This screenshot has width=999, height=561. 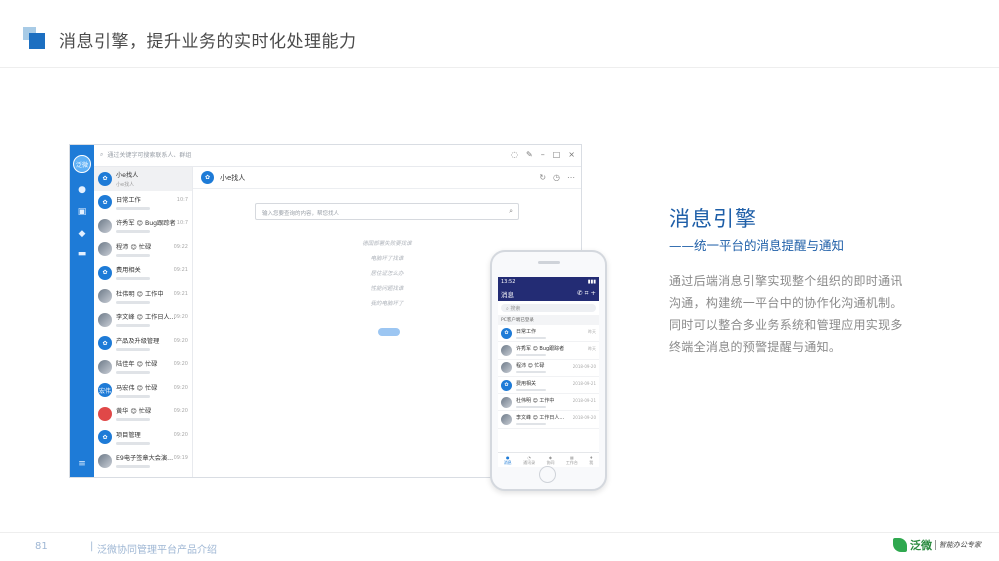 What do you see at coordinates (526, 331) in the screenshot?
I see `chat-name: 日常工作` at bounding box center [526, 331].